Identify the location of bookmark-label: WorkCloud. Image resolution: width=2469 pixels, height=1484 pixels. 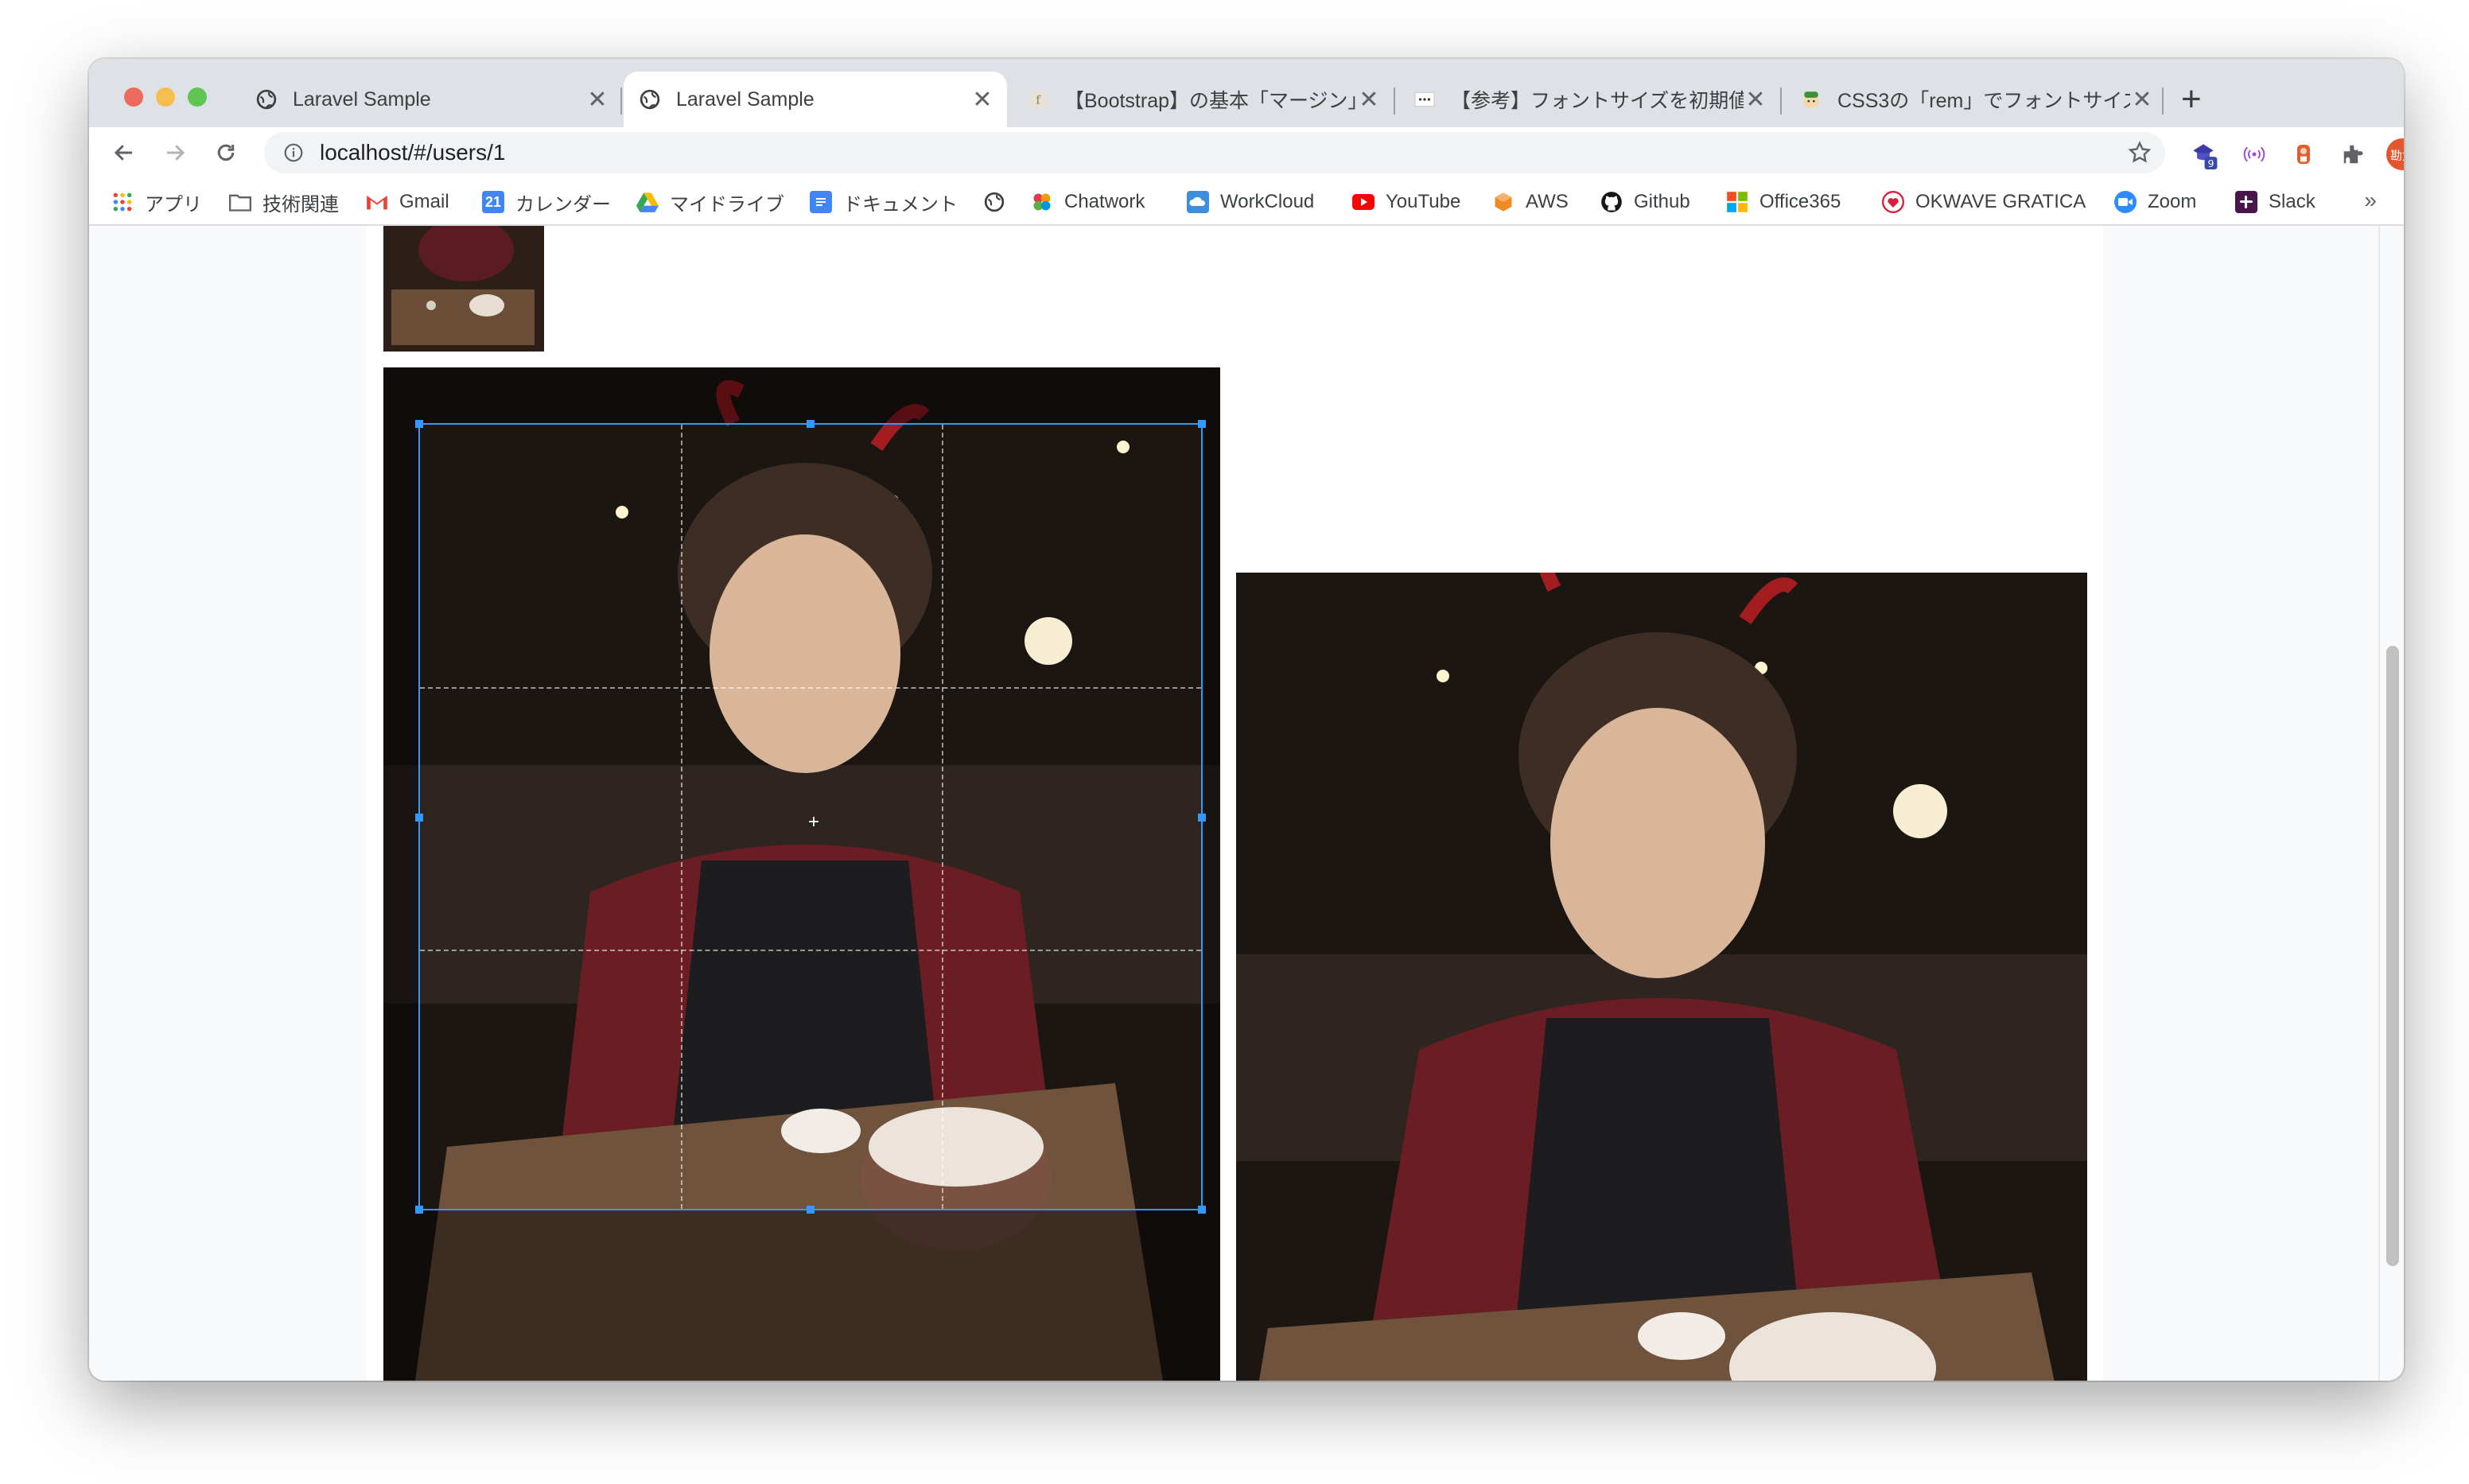
(1267, 201).